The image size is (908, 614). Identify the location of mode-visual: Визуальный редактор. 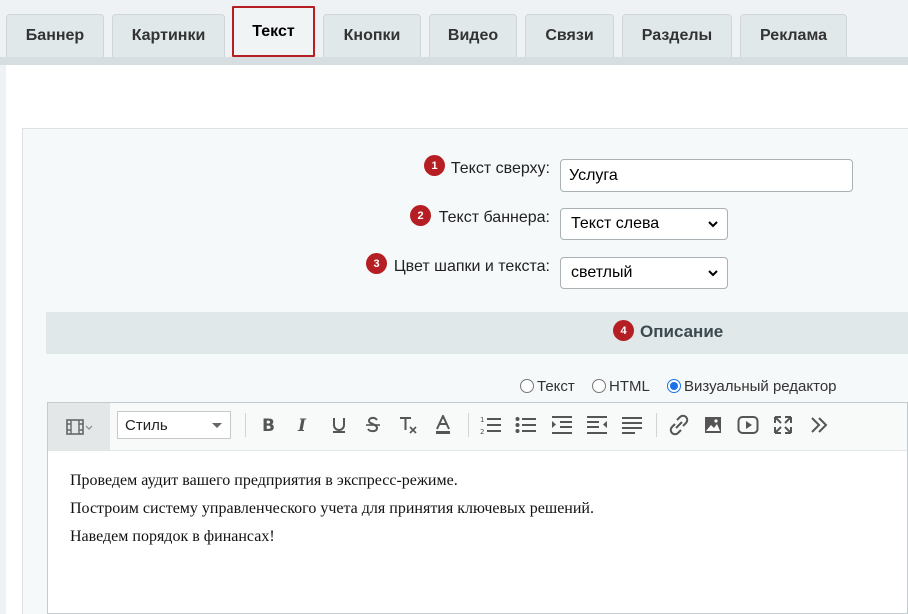
(752, 386).